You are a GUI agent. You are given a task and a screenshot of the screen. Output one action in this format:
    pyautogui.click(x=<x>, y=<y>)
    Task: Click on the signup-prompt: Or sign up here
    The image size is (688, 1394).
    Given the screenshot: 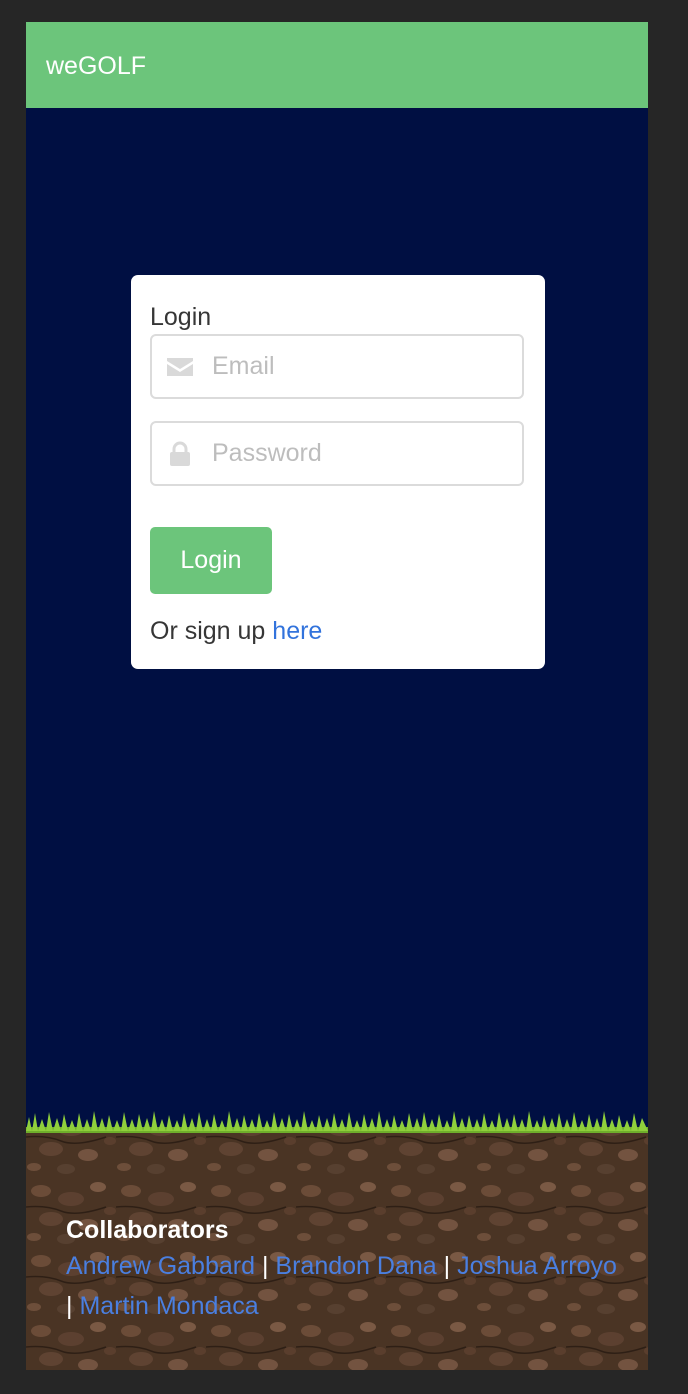 What is the action you would take?
    pyautogui.click(x=236, y=631)
    